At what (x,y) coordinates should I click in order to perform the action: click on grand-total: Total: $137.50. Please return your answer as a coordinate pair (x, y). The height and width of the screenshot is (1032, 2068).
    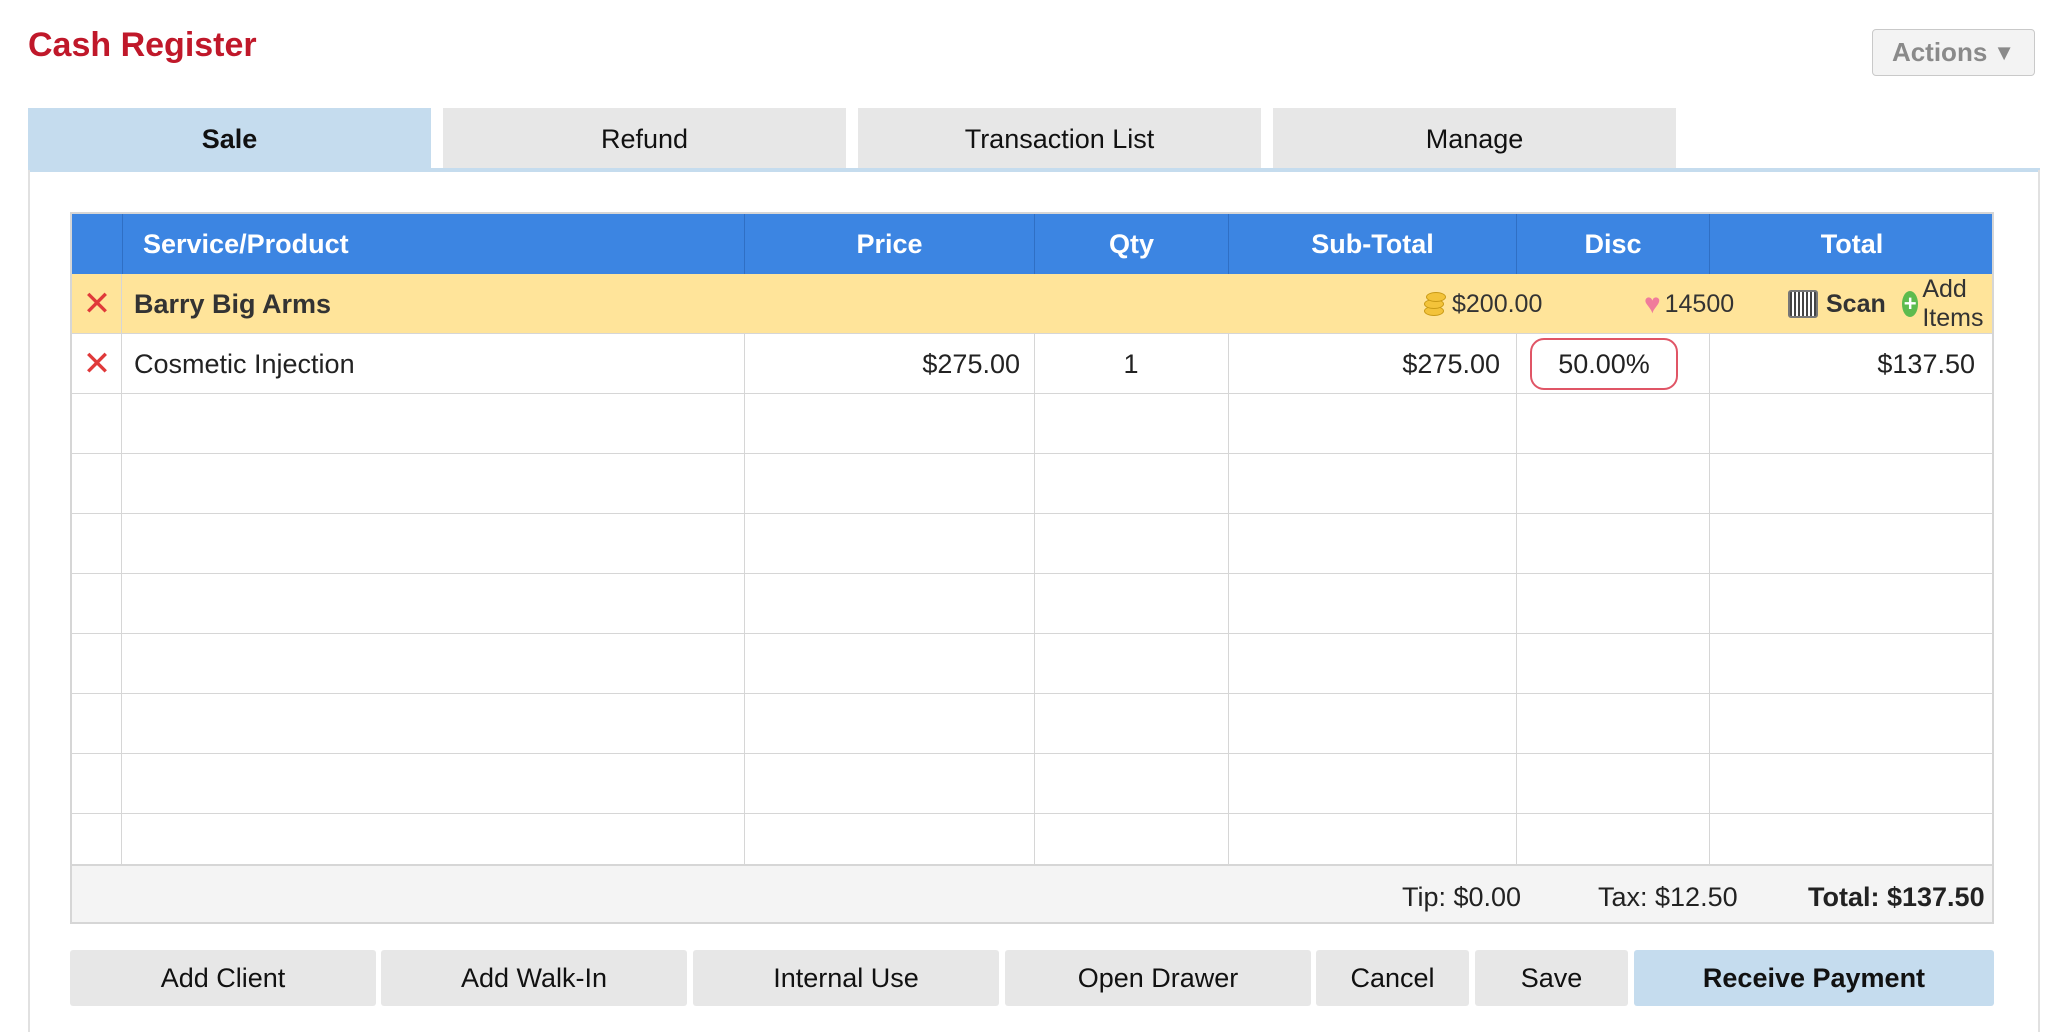
    Looking at the image, I should click on (1896, 897).